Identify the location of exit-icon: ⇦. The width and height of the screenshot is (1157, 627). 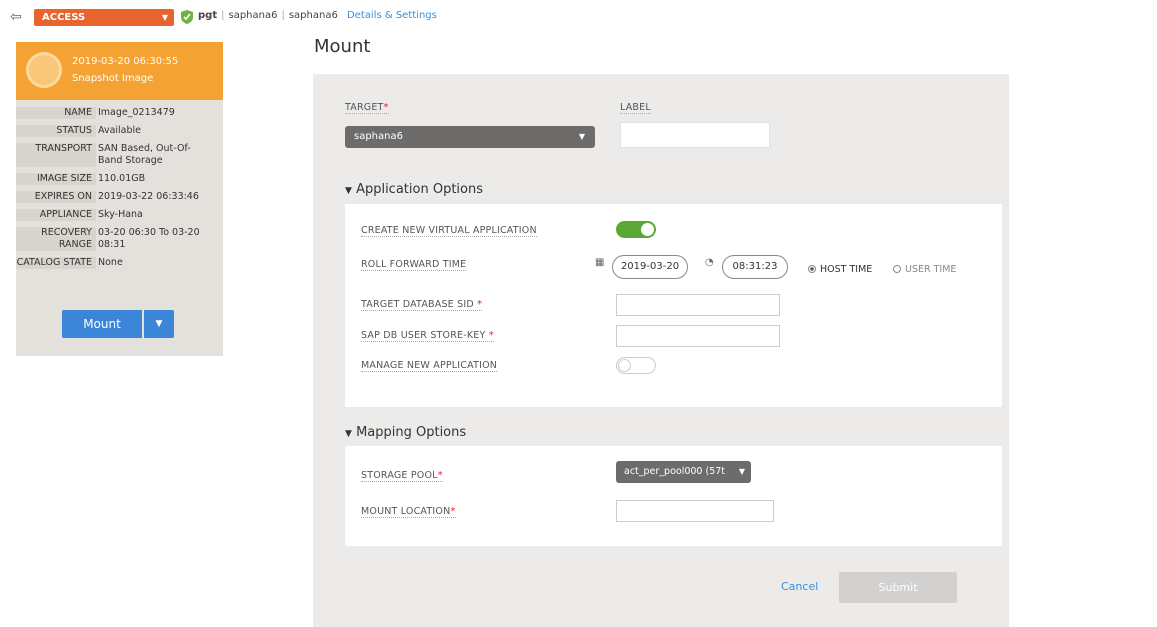
(19, 17).